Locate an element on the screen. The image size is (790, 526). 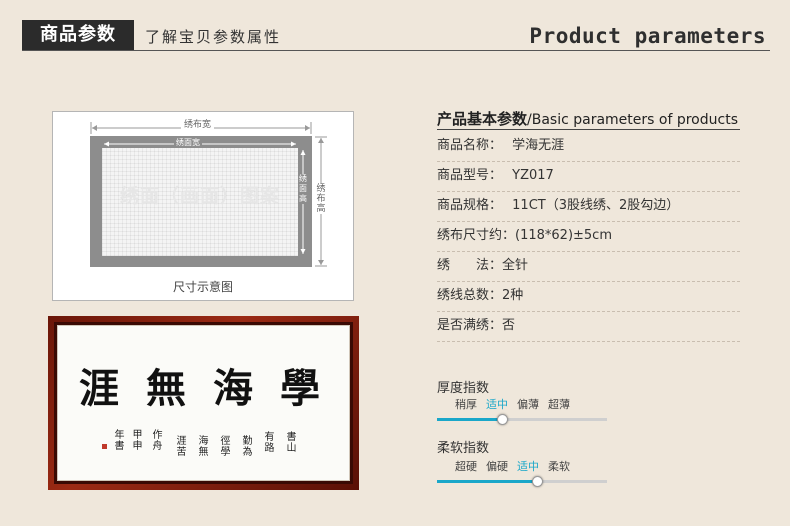
param-label: 绣布尺寸约： is located at coordinates (476, 235).